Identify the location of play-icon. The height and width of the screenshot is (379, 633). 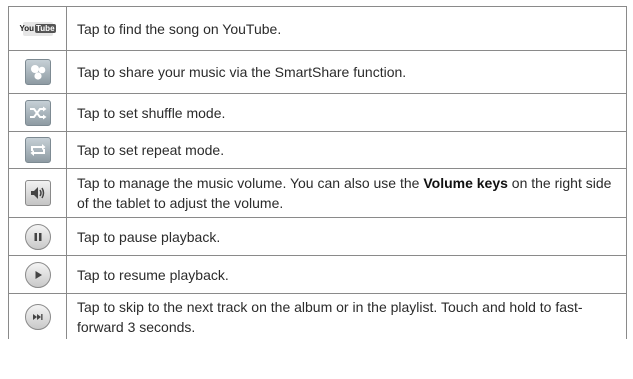
(37, 274).